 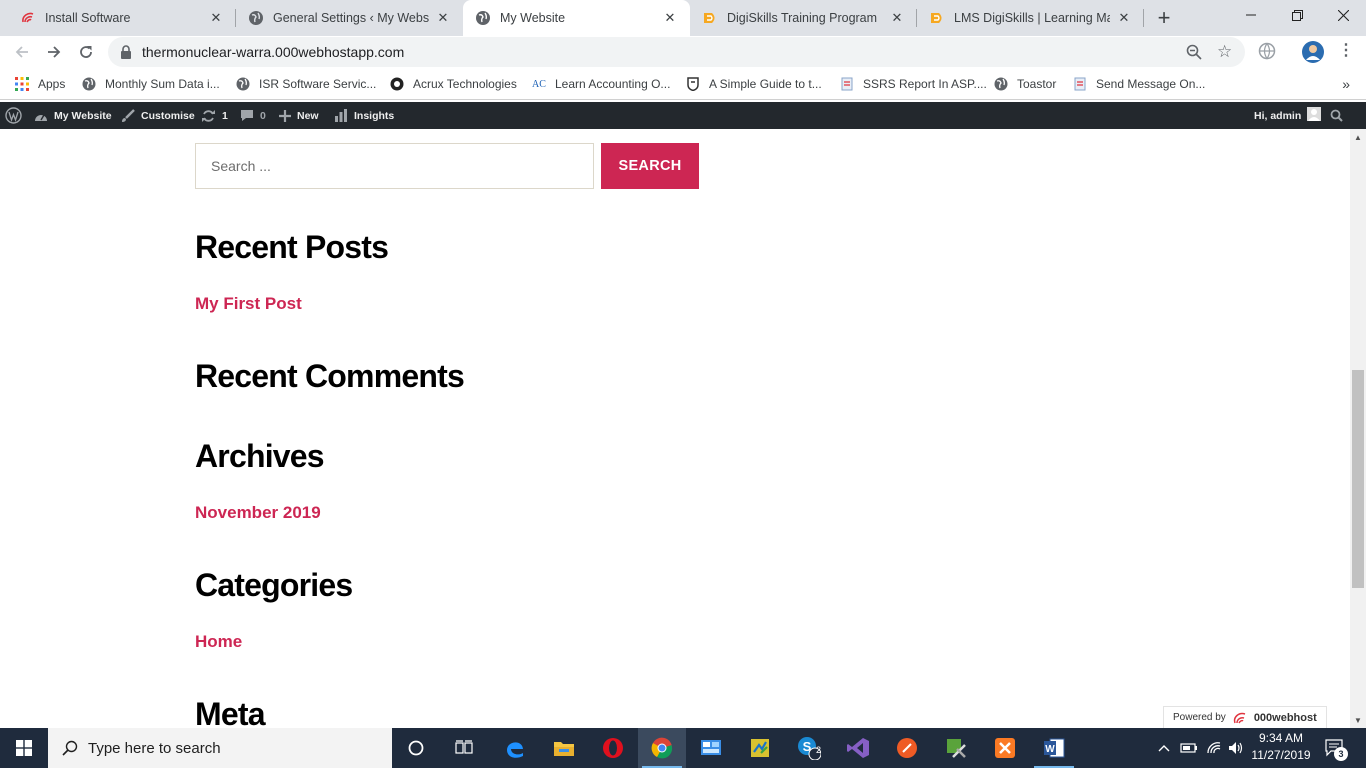 What do you see at coordinates (22, 84) in the screenshot?
I see `apps-grid-icon` at bounding box center [22, 84].